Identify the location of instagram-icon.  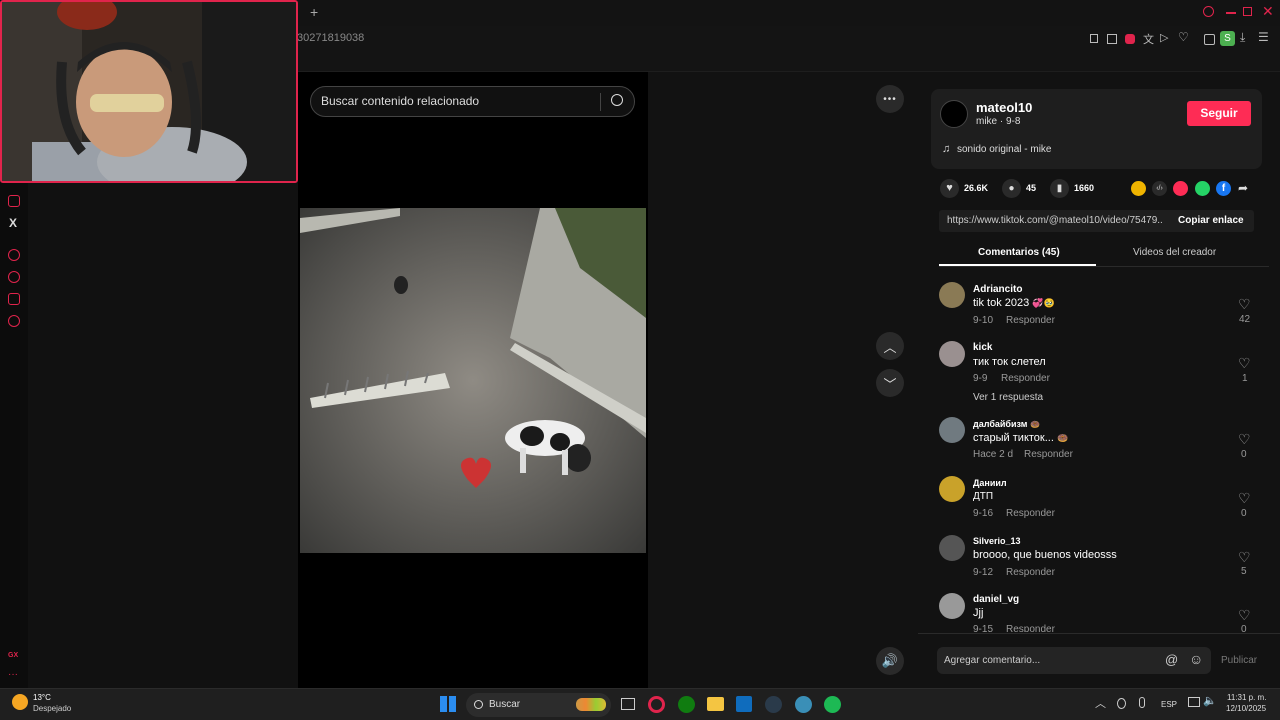
(14, 201).